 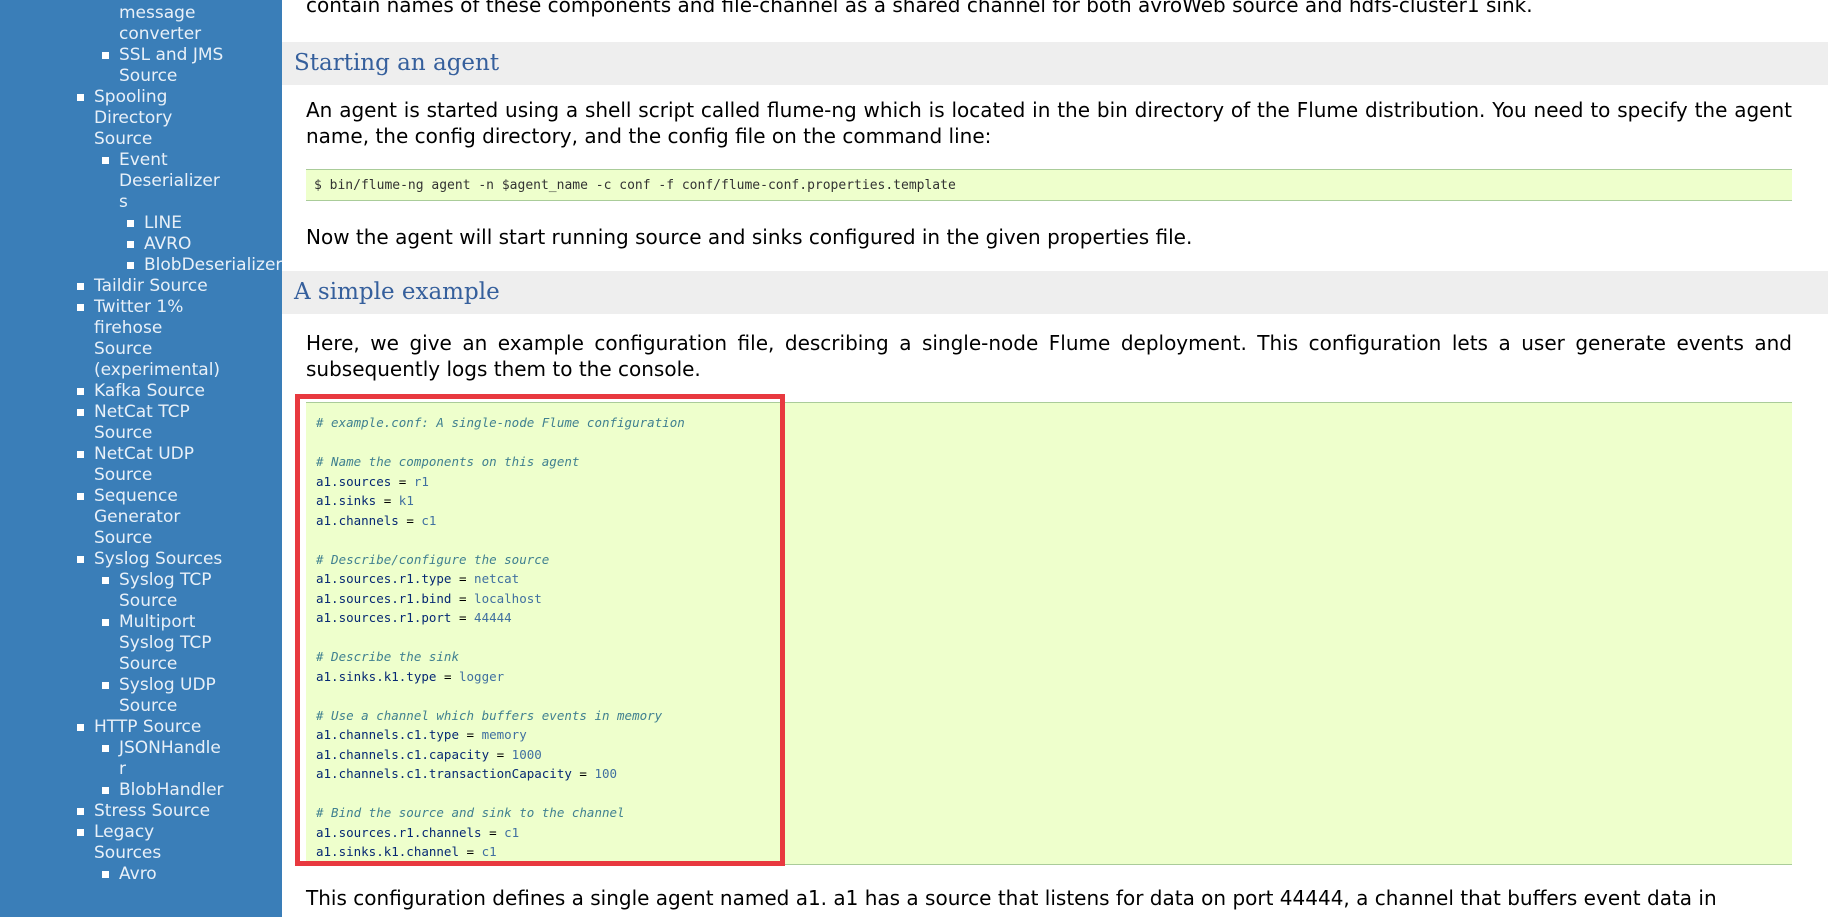 I want to click on sidebar-item-label: NetCat UDP Source, so click(x=144, y=464).